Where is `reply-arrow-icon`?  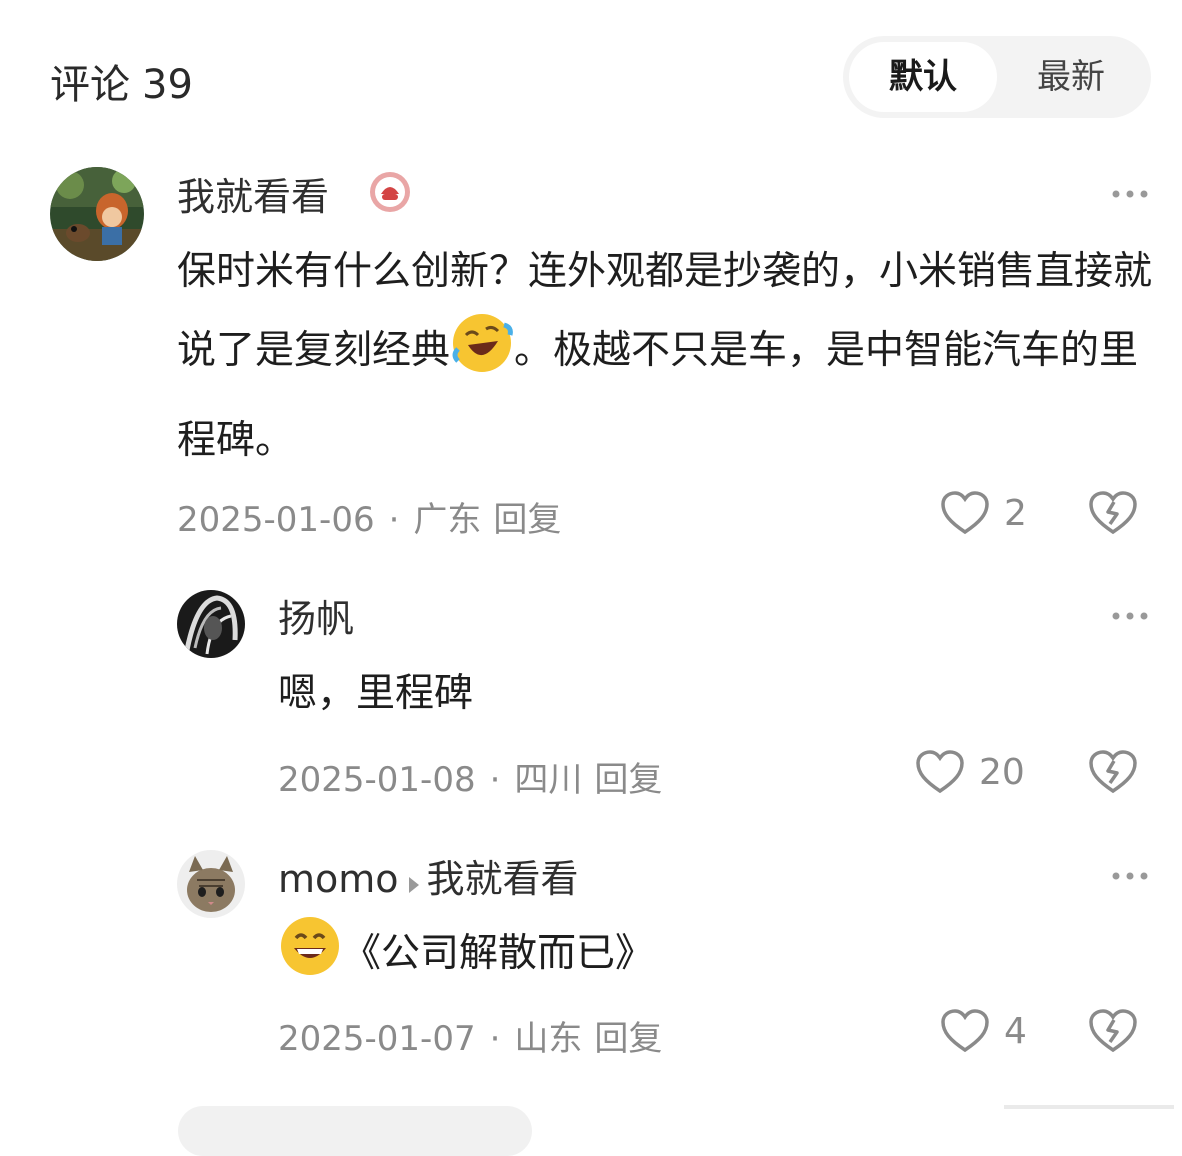 reply-arrow-icon is located at coordinates (414, 882).